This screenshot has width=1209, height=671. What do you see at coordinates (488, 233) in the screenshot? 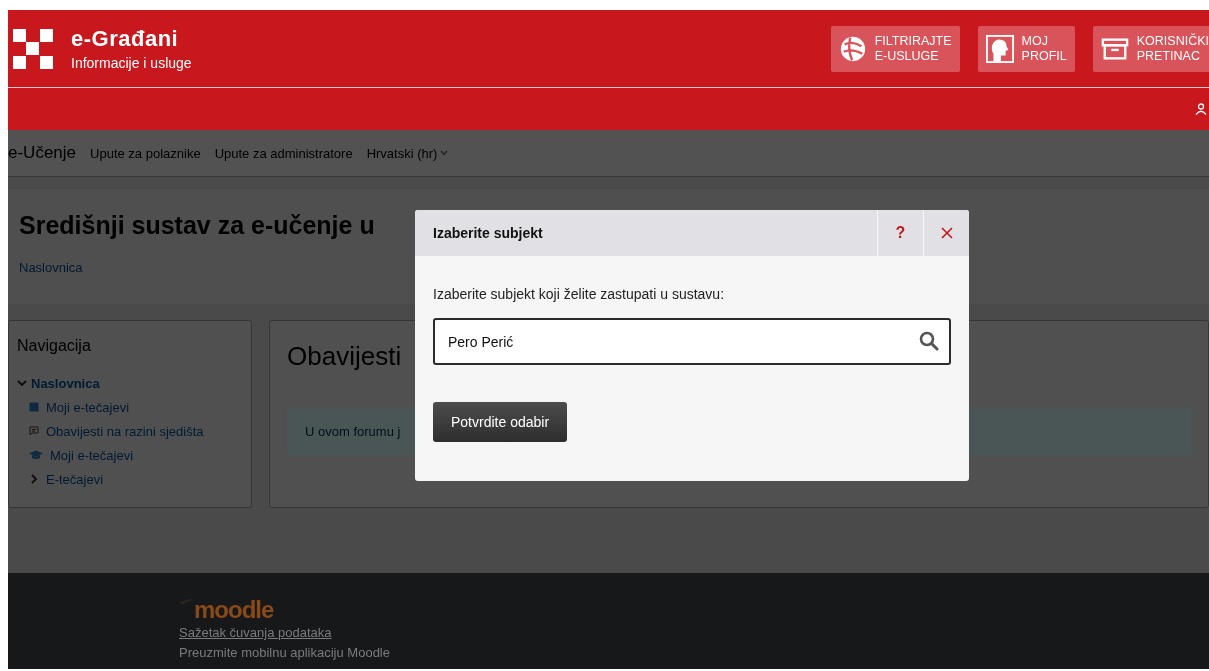
I see `modal-title: Izaberite subjekt` at bounding box center [488, 233].